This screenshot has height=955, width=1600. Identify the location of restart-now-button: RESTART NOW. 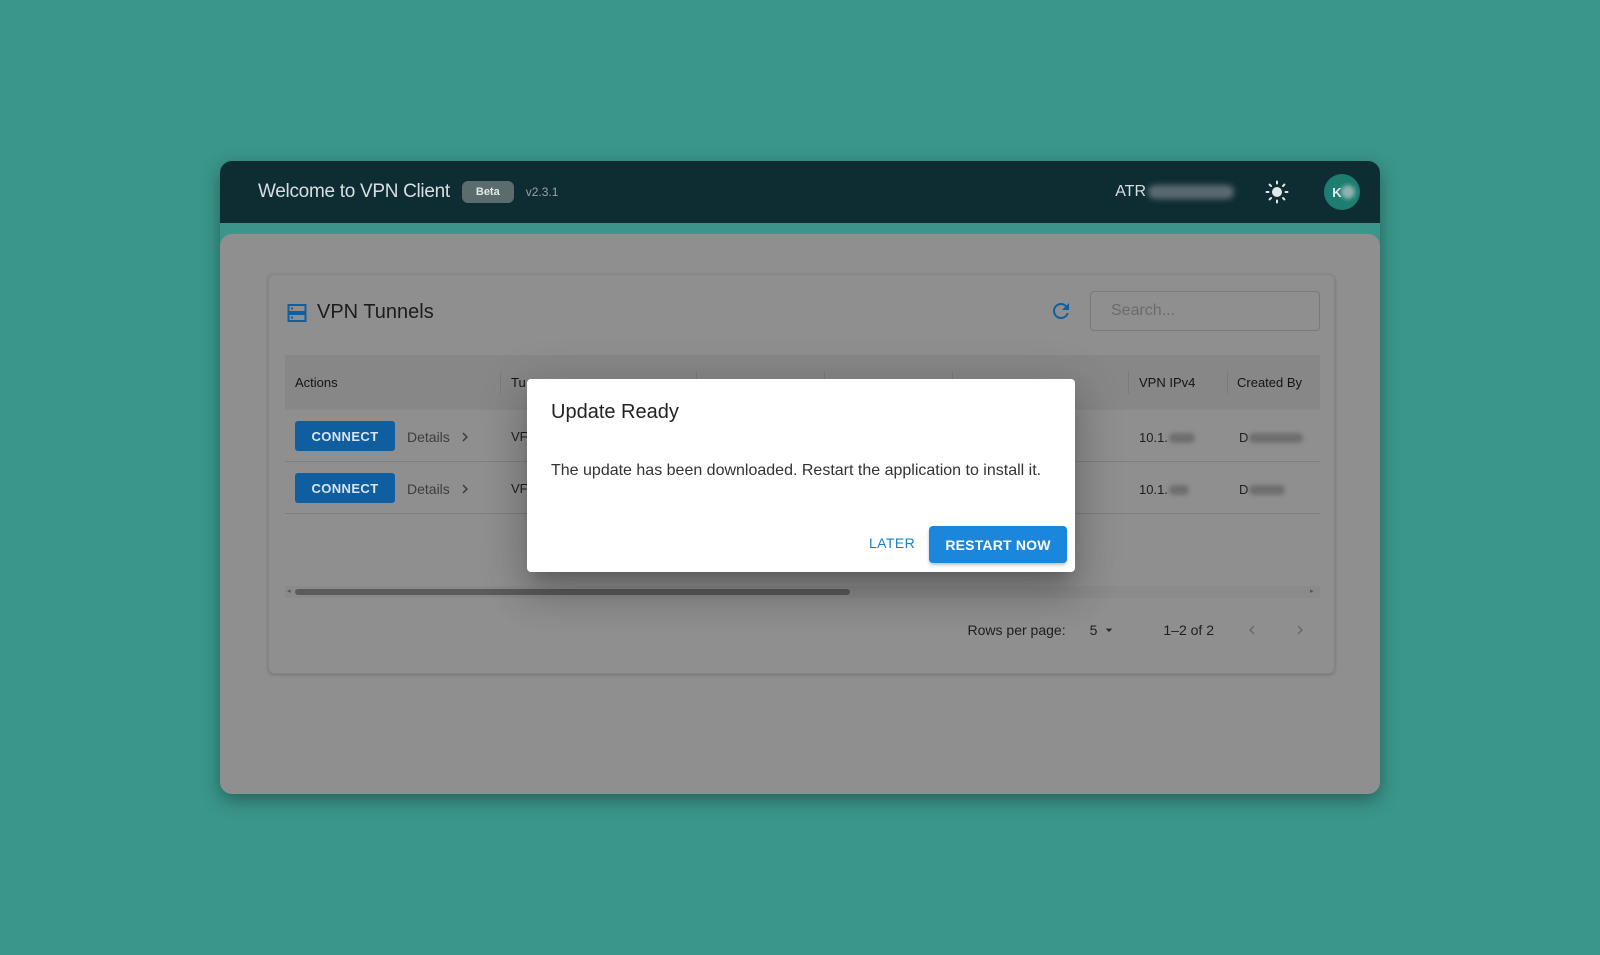
(998, 544).